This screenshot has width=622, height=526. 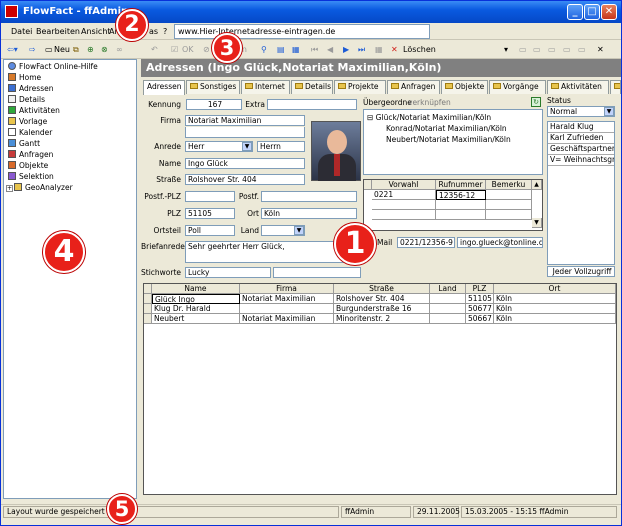 What do you see at coordinates (537, 50) in the screenshot?
I see `layout-icon-2: ▭` at bounding box center [537, 50].